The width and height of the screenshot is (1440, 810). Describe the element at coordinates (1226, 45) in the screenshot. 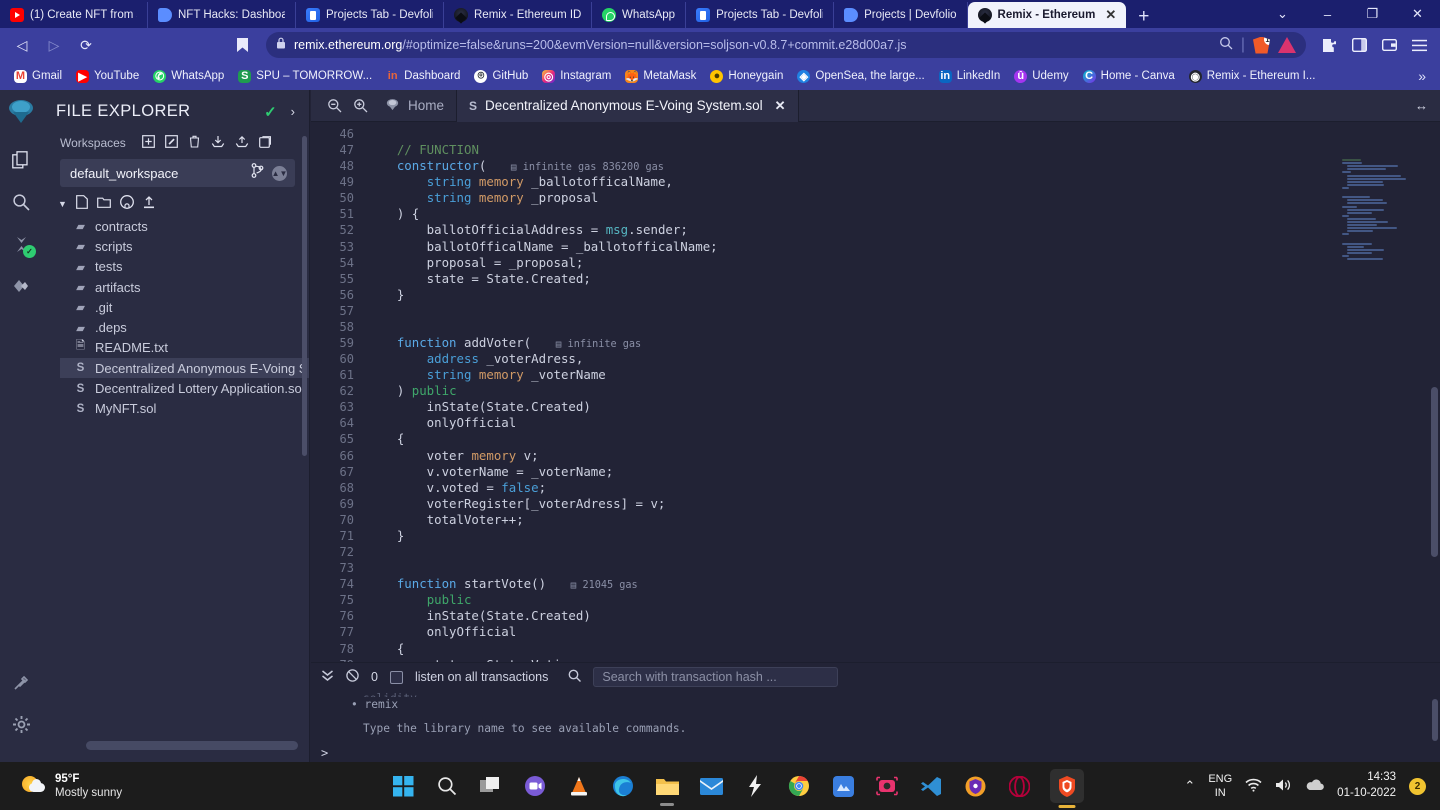

I see `search-icon` at that location.